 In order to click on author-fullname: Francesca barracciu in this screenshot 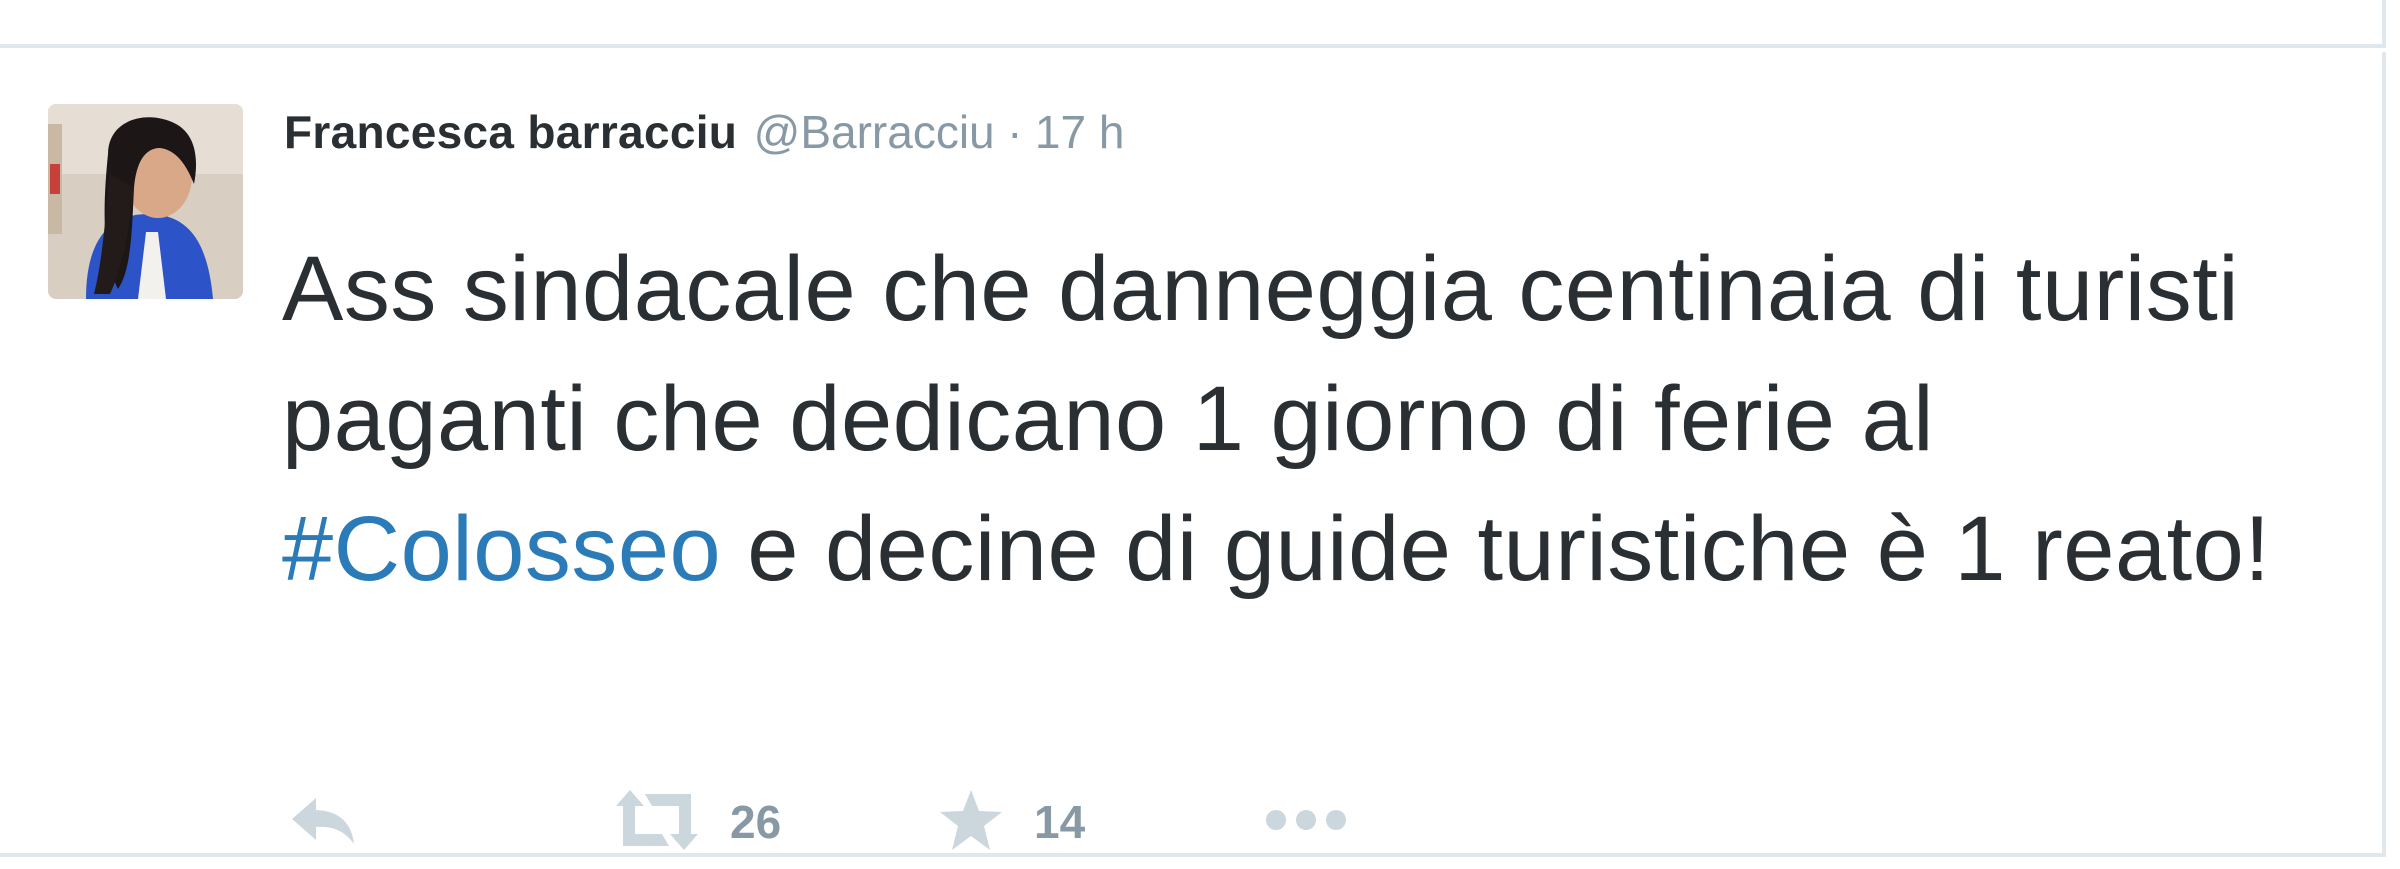, I will do `click(510, 132)`.